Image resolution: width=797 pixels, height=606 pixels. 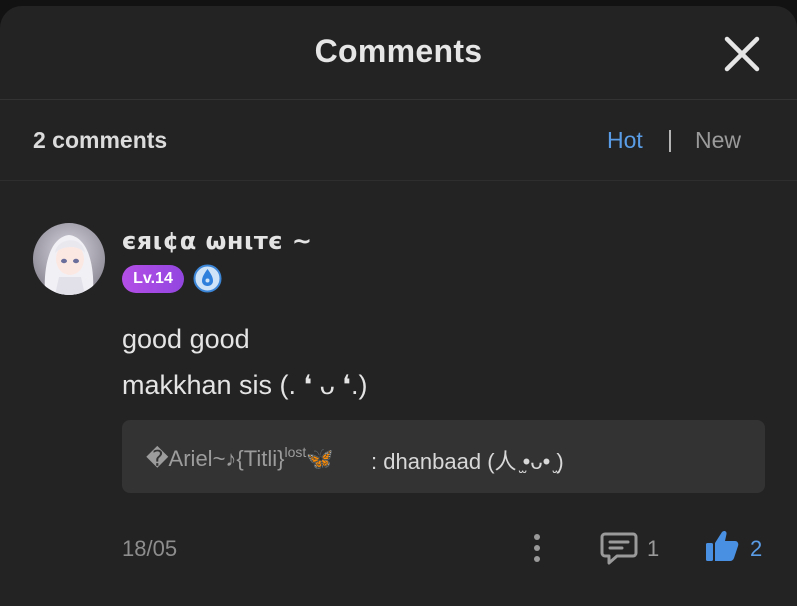 I want to click on close-icon, so click(x=742, y=54).